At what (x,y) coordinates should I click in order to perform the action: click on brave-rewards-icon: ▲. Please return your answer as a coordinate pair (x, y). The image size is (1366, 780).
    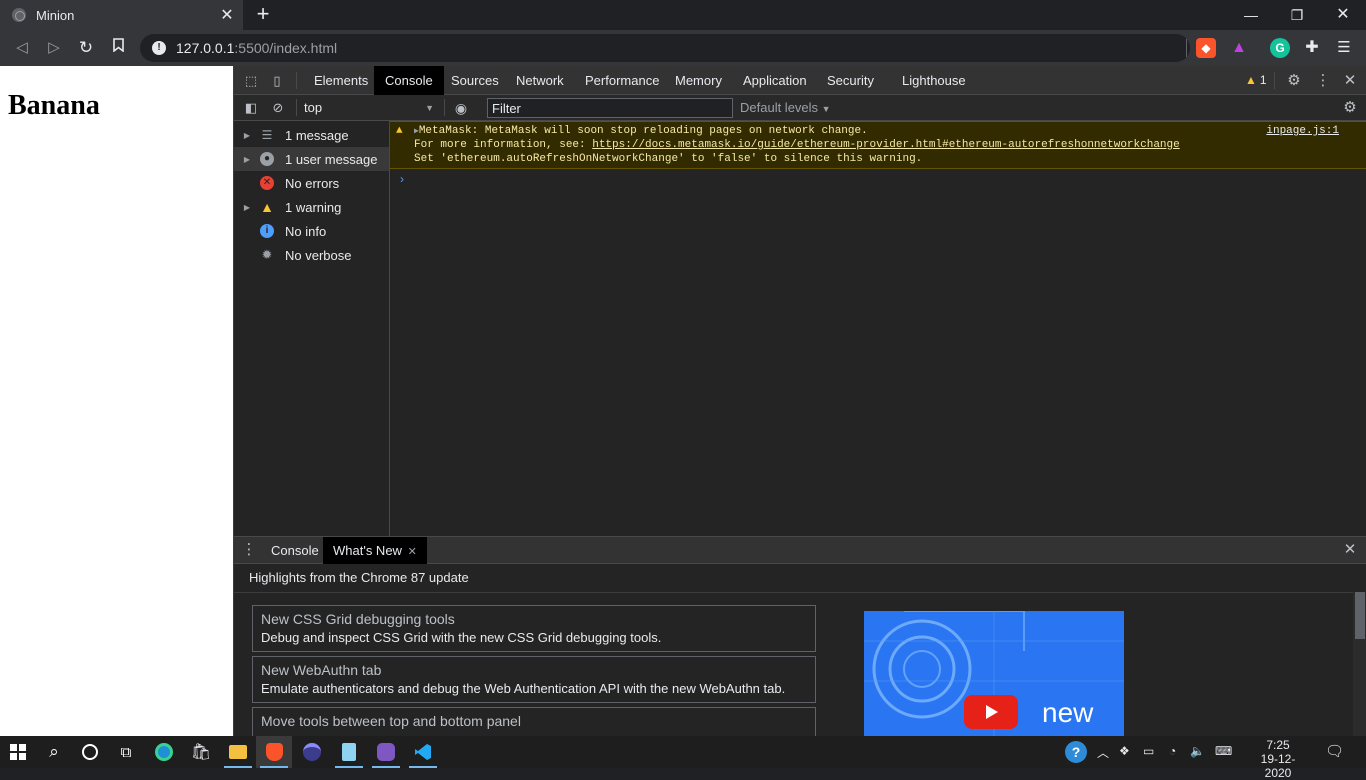
    Looking at the image, I should click on (1239, 48).